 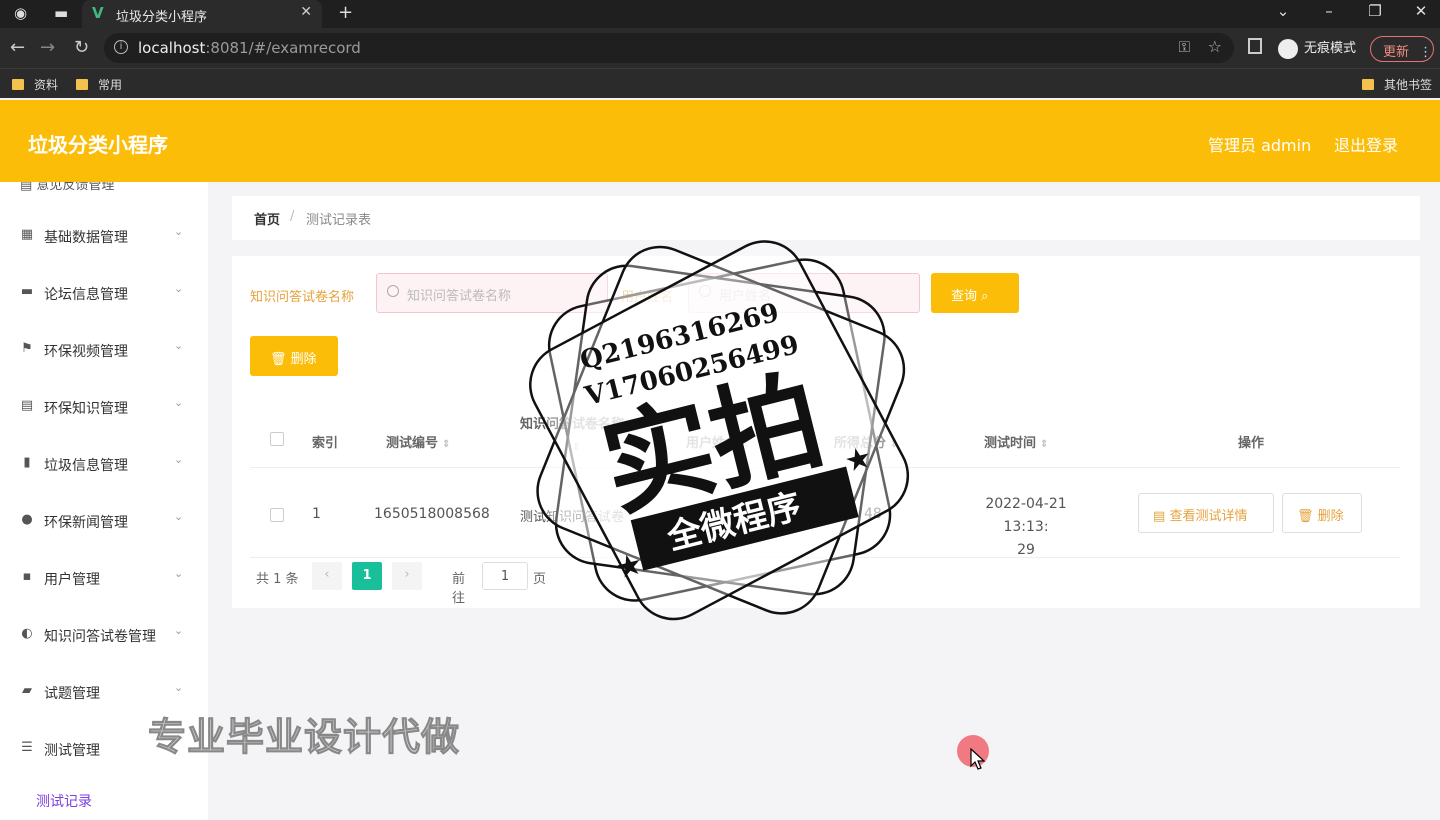 I want to click on sidebar-item-news: ● 环保新闻管理 ⌄, so click(x=104, y=520).